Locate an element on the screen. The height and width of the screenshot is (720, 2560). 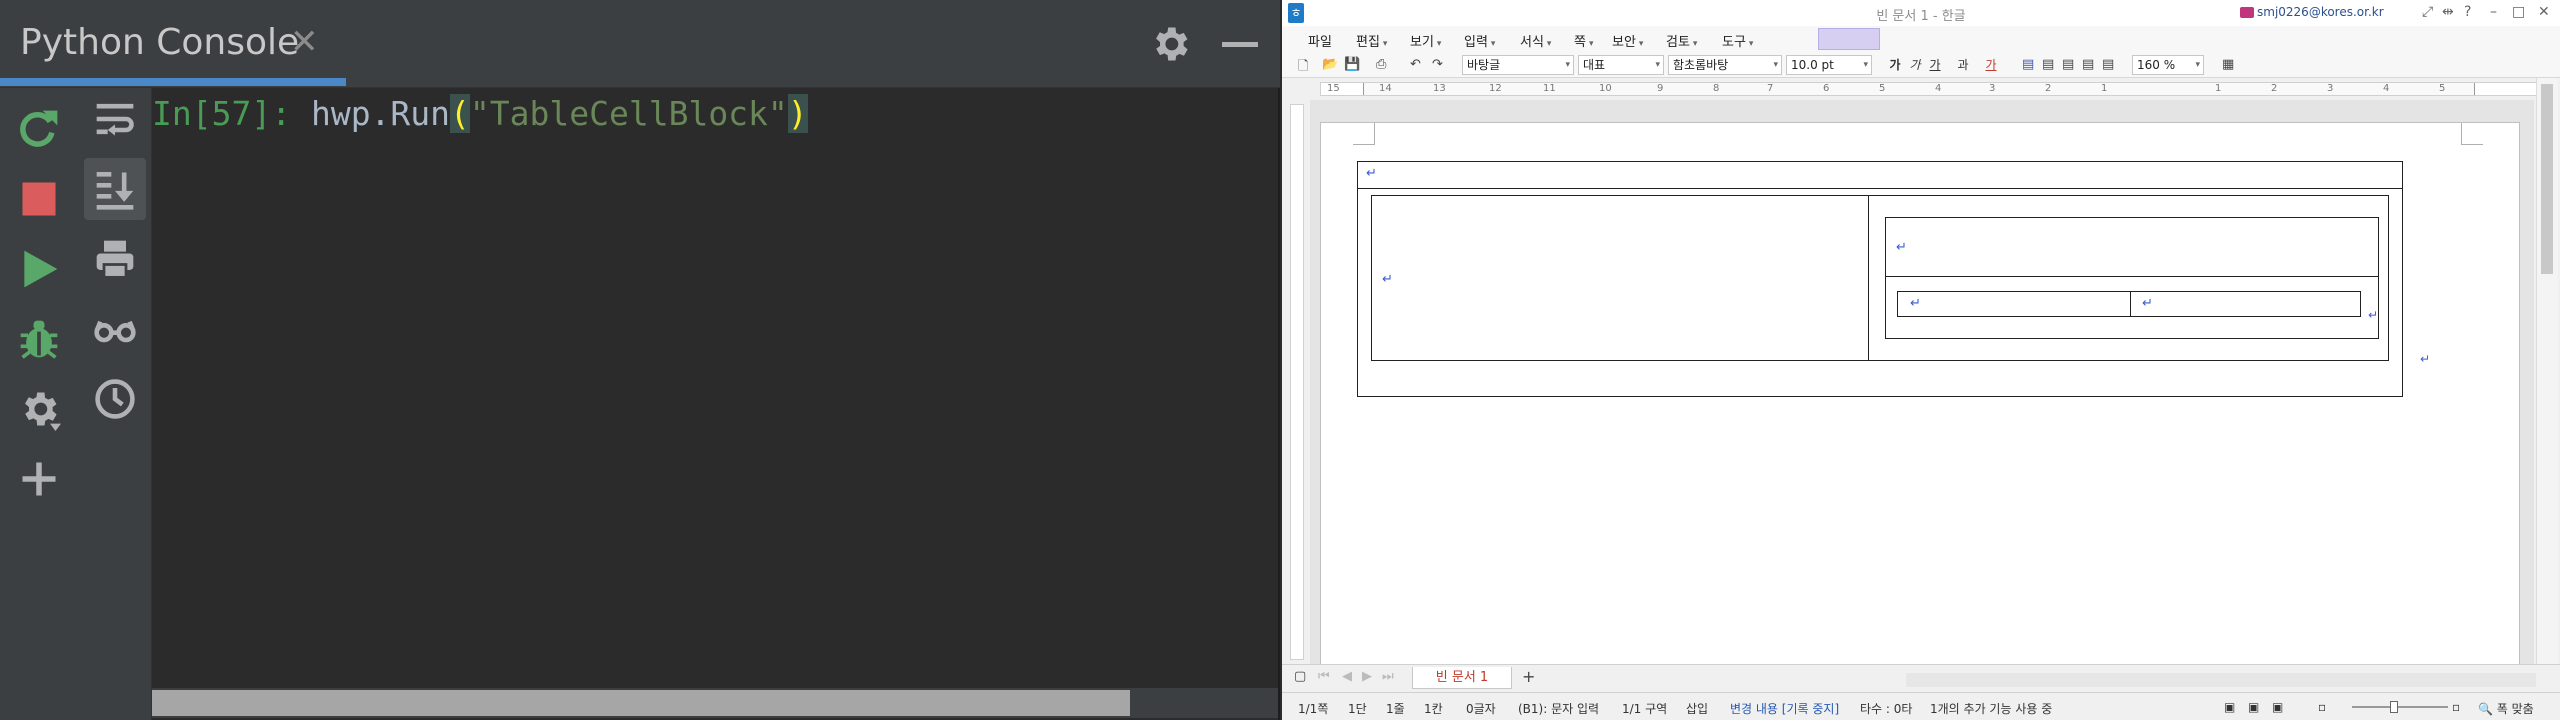
code-string-arg: "TableCellBlock" is located at coordinates (628, 113).